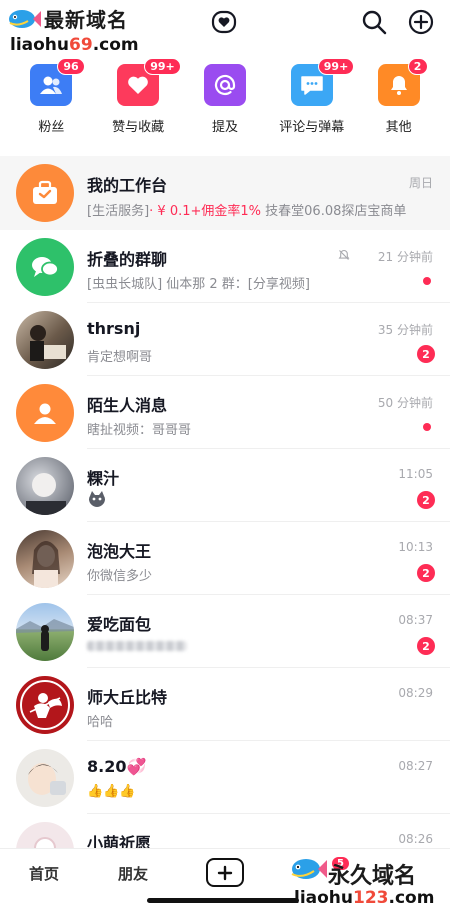  What do you see at coordinates (74, 45) in the screenshot?
I see `watermark-top-url: liaohu69.com` at bounding box center [74, 45].